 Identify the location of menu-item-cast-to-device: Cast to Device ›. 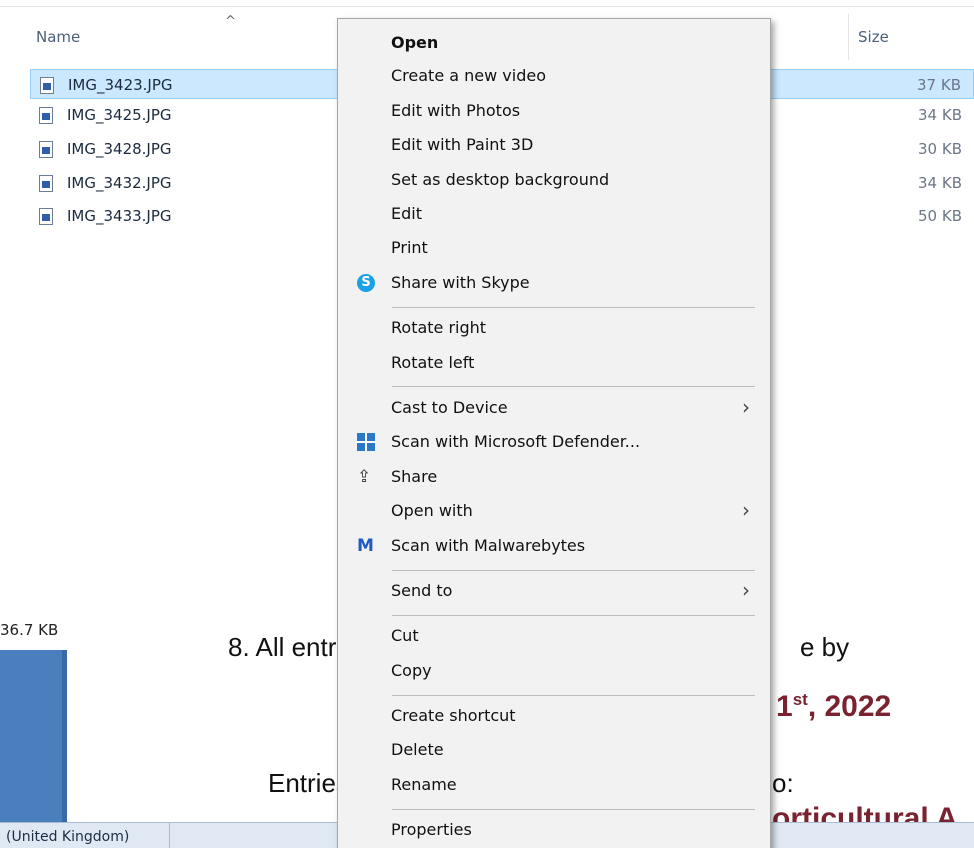
(554, 409).